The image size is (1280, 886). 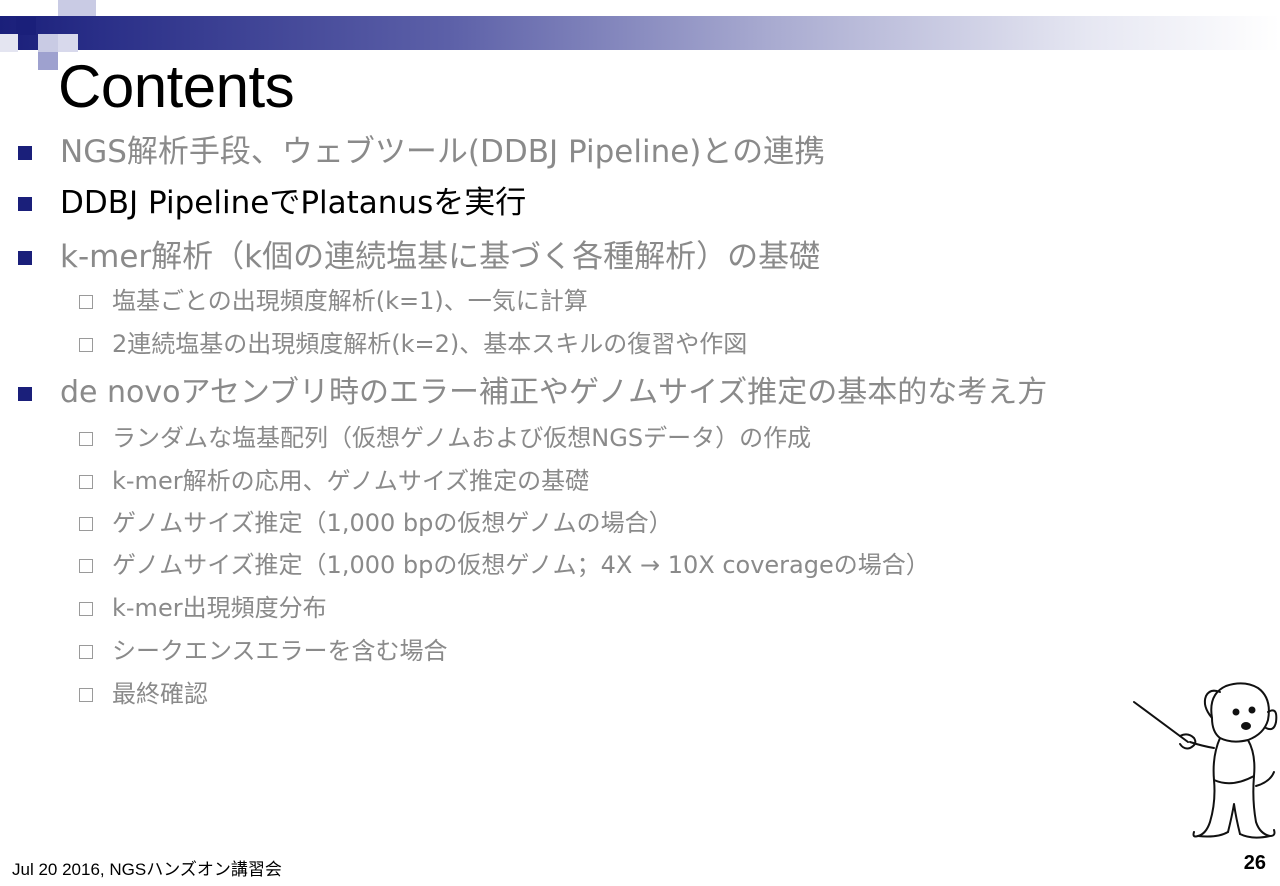 I want to click on list-item-text: 最終確認, so click(x=160, y=694).